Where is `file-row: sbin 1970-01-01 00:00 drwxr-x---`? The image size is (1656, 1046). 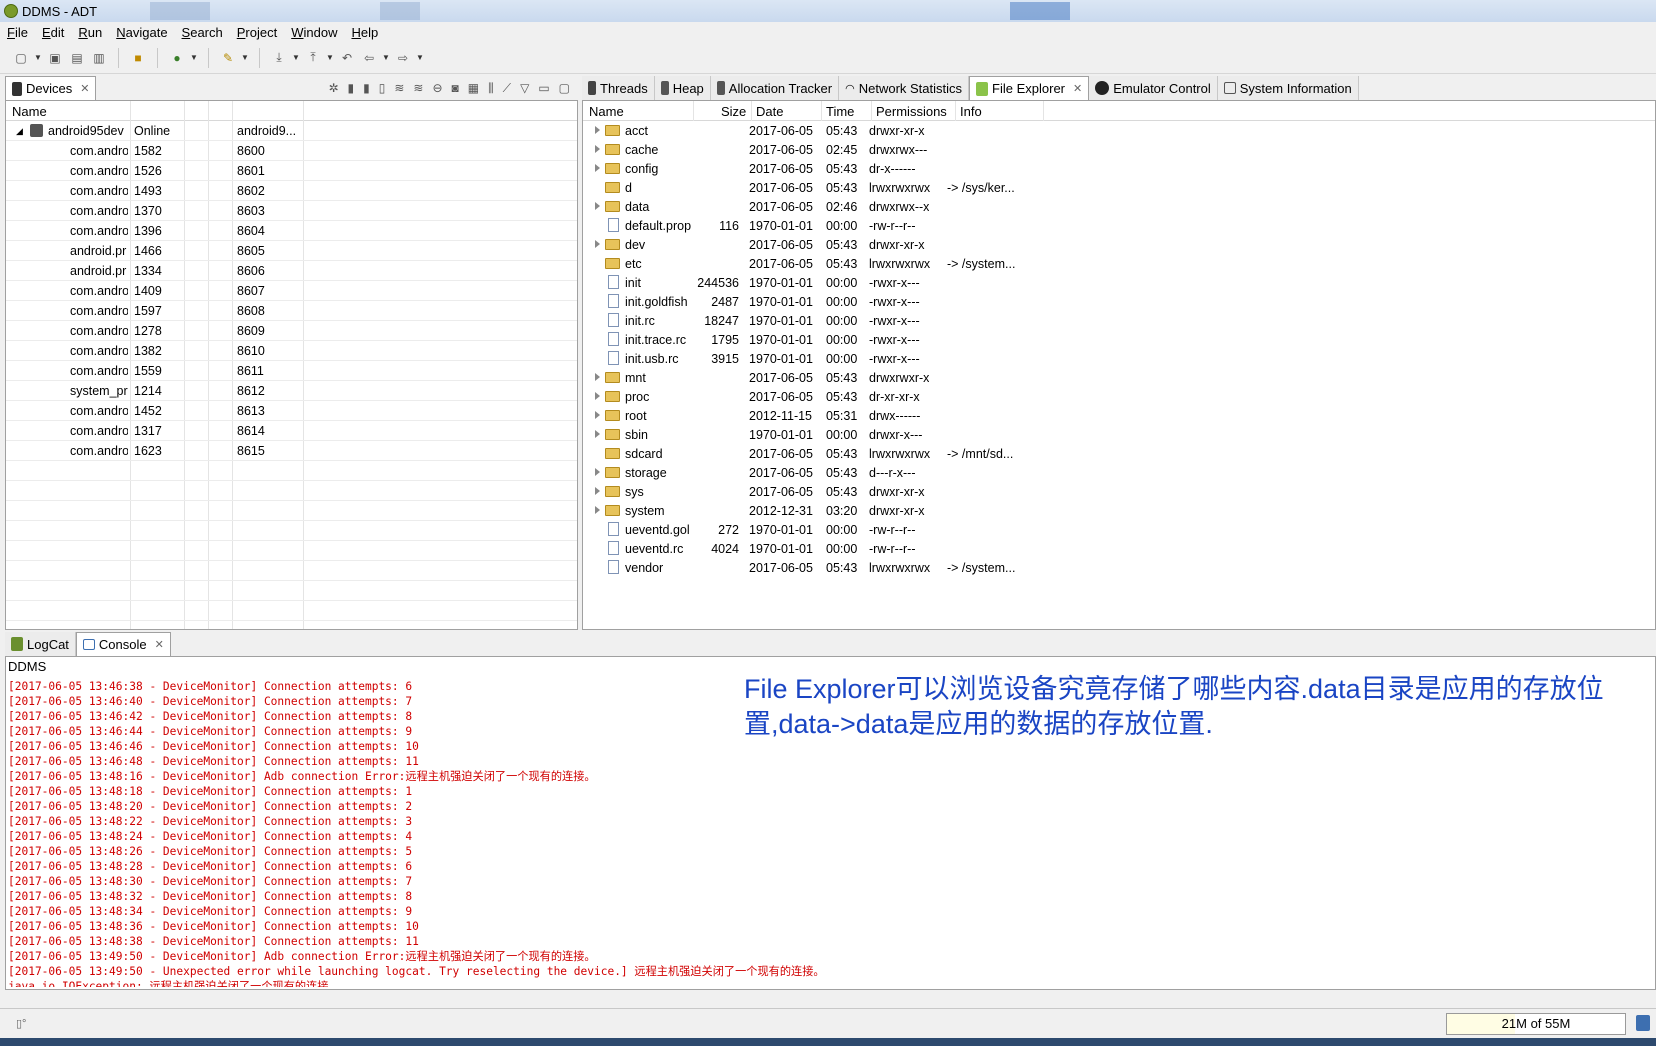
file-row: sbin 1970-01-01 00:00 drwxr-x--- is located at coordinates (1119, 435).